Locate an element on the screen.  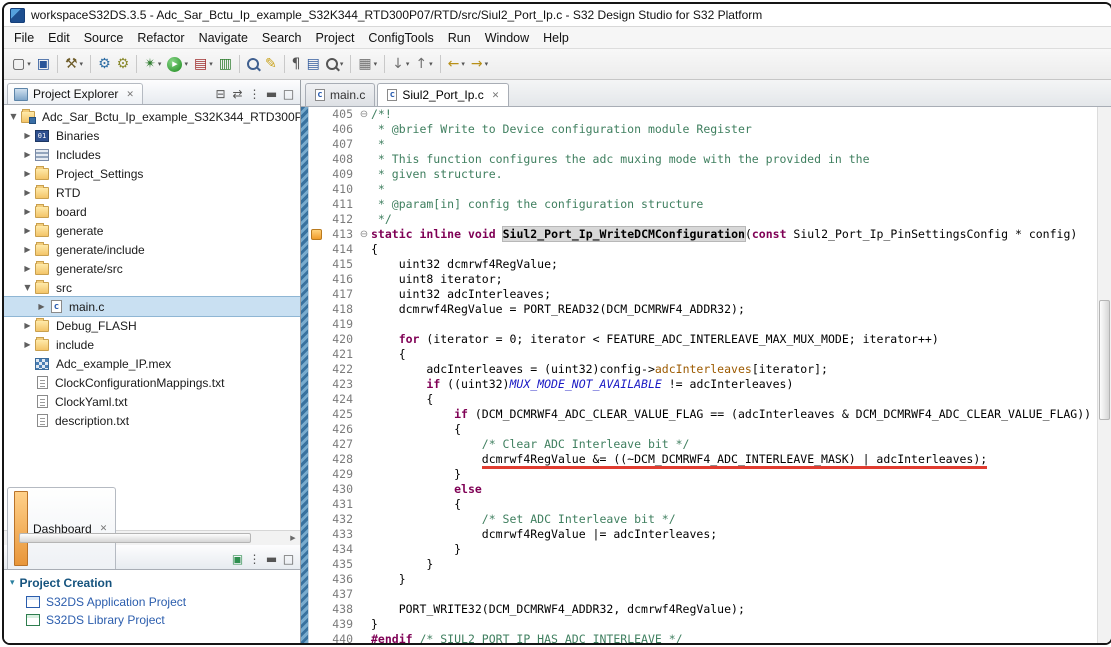
code-line: 437 is located at coordinates (703, 594).